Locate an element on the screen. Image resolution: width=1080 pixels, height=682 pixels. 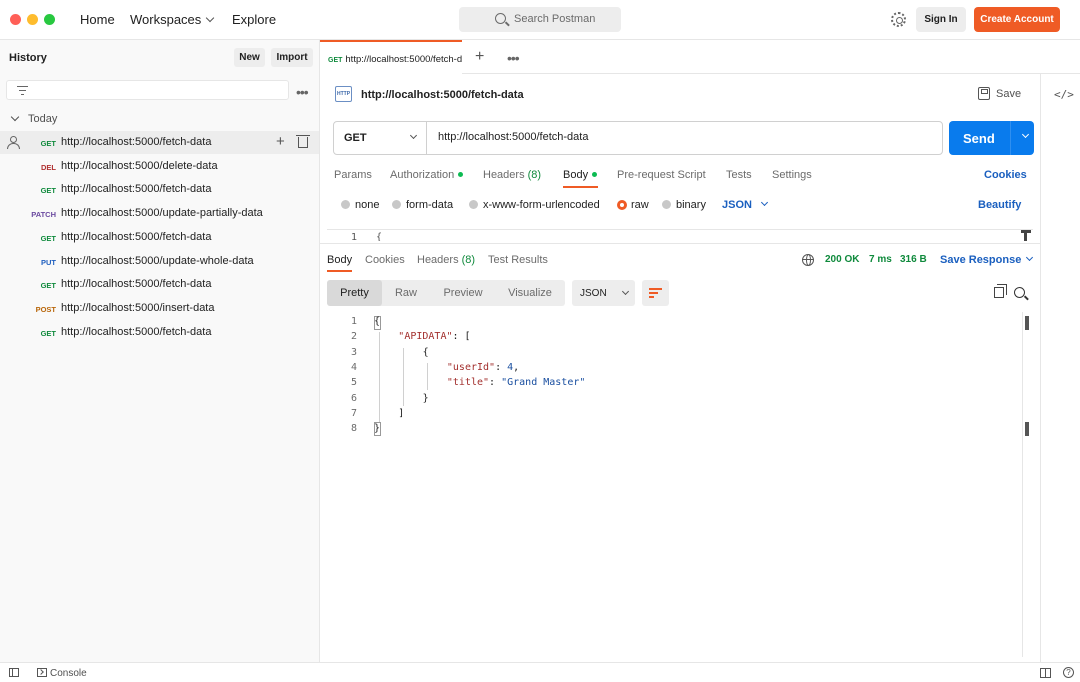
window-close-button is located at coordinates (15, 19).